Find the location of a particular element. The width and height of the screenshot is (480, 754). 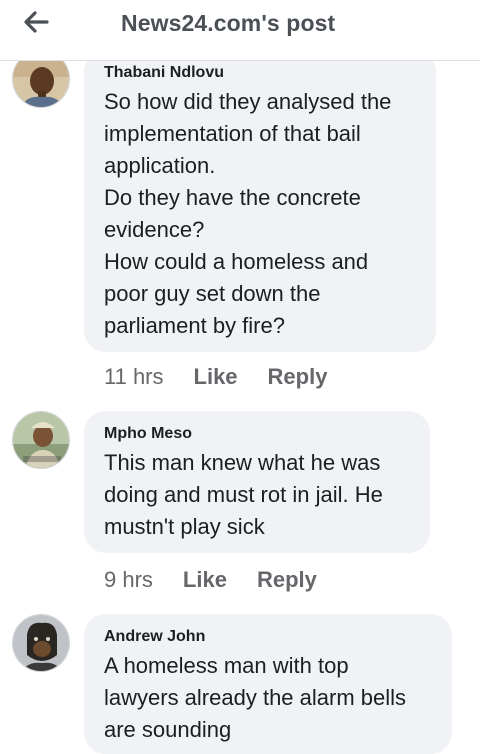

arrow-left-icon is located at coordinates (36, 22).